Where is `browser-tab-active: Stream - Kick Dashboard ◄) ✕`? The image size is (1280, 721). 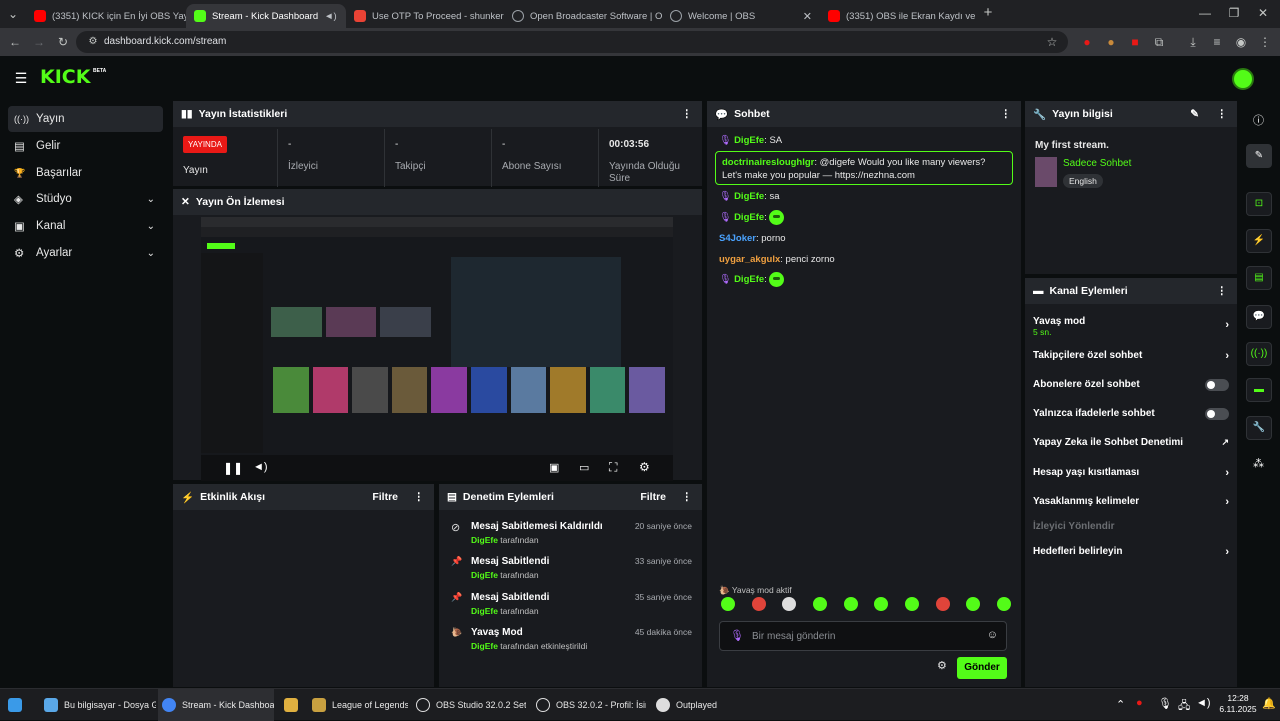 browser-tab-active: Stream - Kick Dashboard ◄) ✕ is located at coordinates (266, 16).